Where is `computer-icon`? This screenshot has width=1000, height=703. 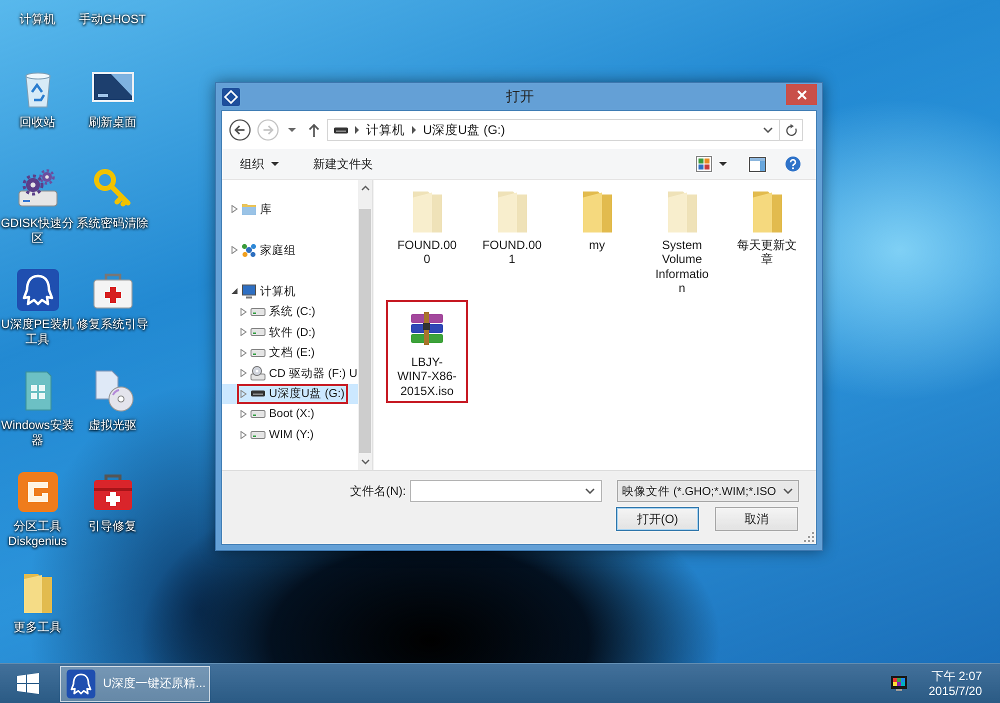
computer-icon is located at coordinates (249, 291).